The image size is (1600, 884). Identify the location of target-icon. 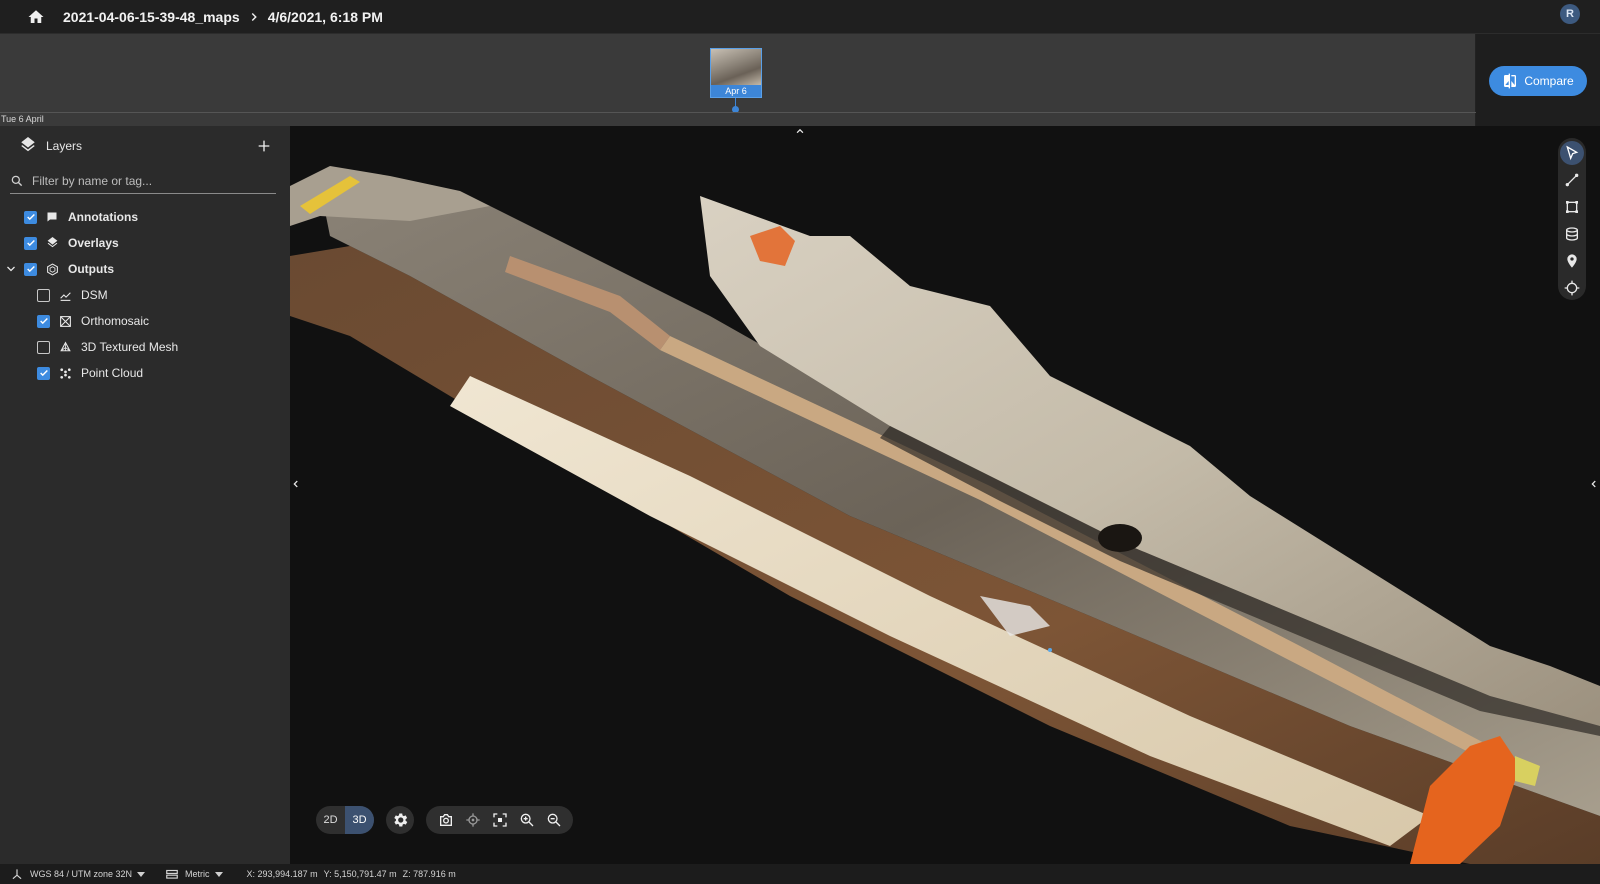
(472, 820).